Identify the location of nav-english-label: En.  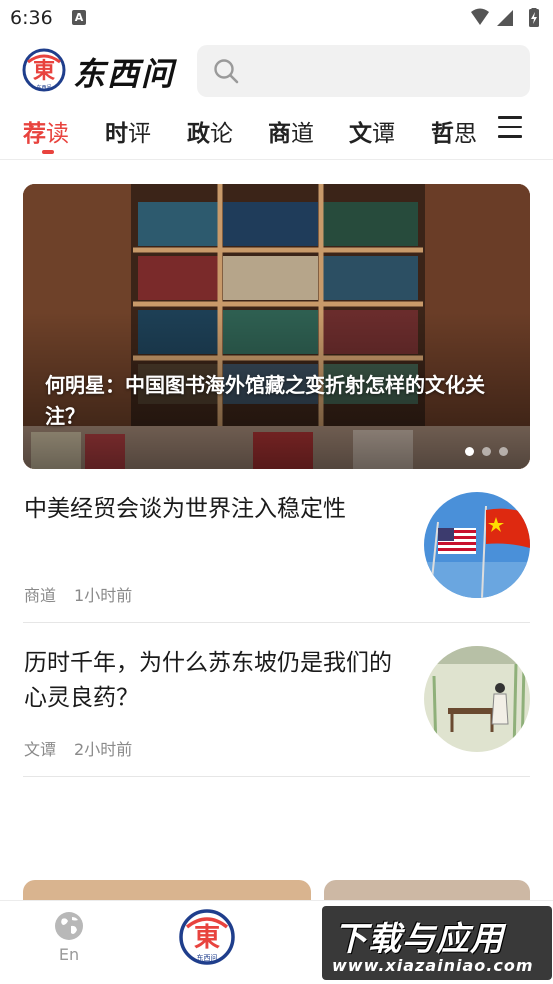
(69, 954).